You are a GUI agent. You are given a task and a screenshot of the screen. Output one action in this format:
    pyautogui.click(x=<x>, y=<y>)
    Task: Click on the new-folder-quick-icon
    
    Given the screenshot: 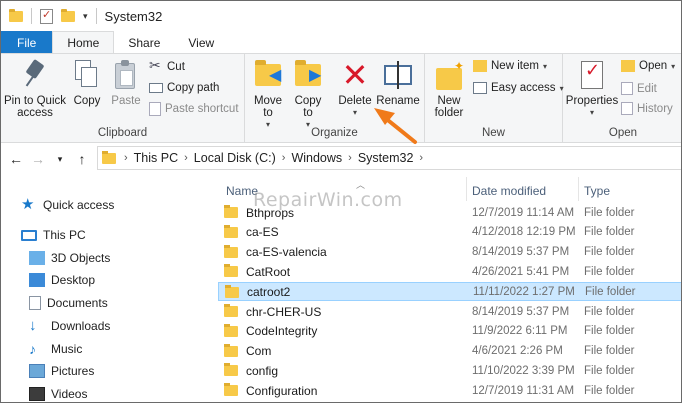 What is the action you would take?
    pyautogui.click(x=68, y=15)
    